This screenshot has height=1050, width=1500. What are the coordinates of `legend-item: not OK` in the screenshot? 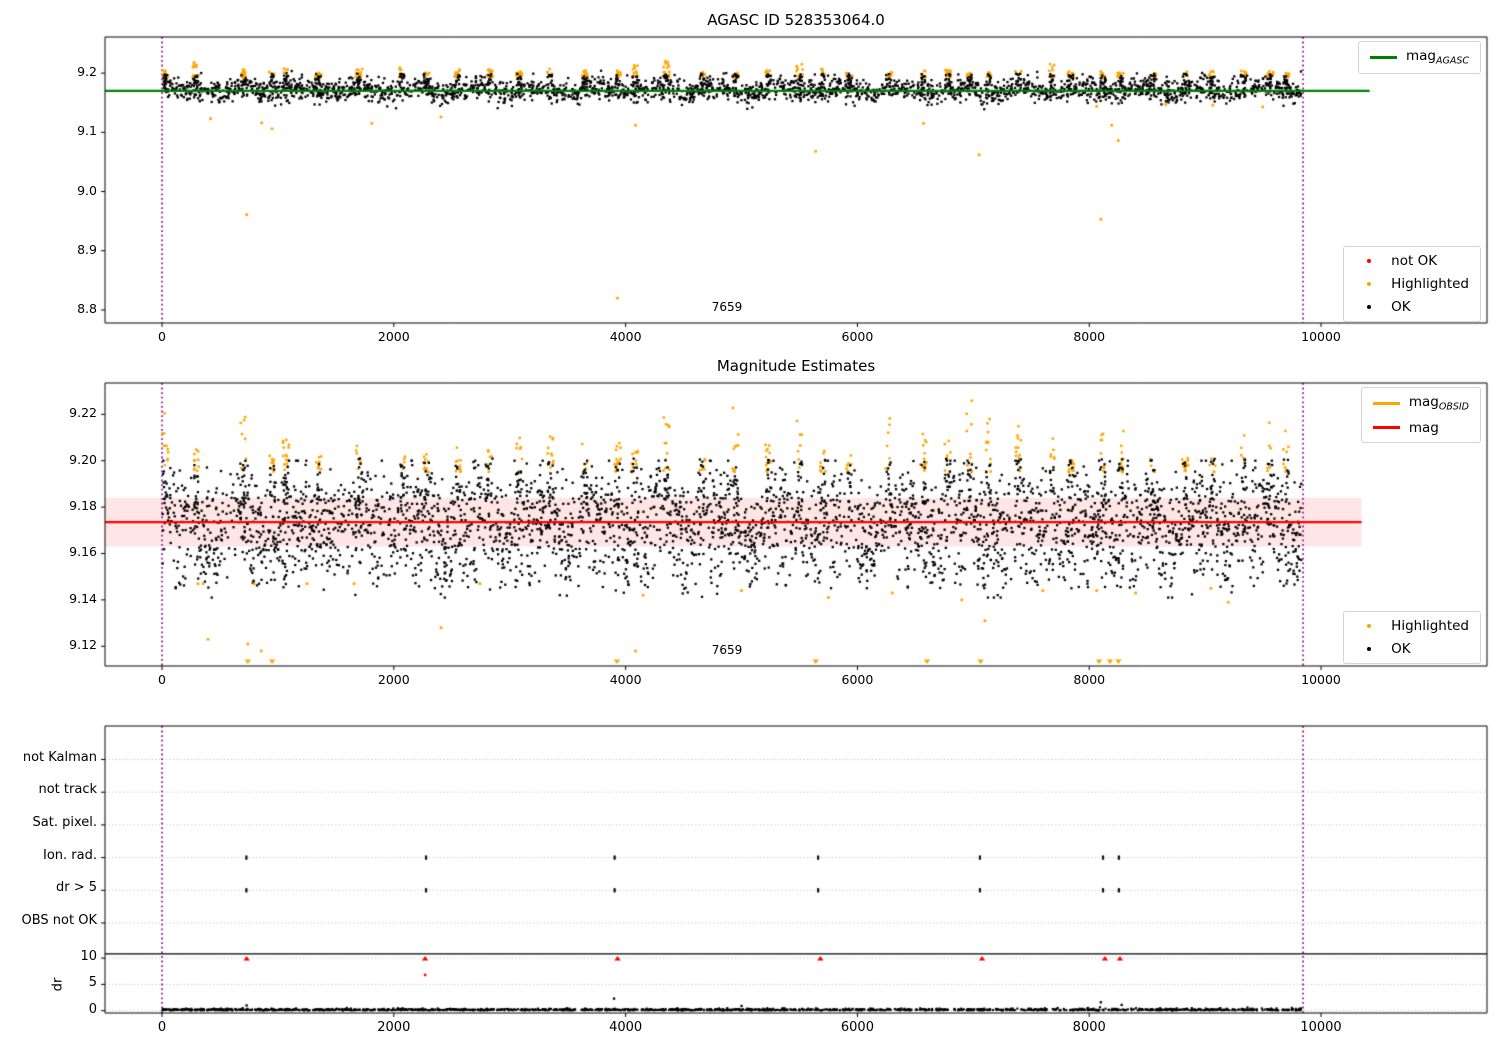 It's located at (1412, 261).